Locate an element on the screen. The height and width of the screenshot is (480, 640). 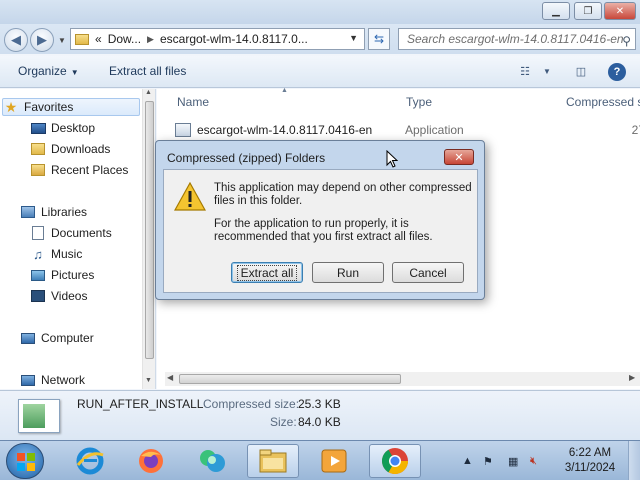
scroll-up-icon: ▲ is located at coordinates (148, 92).